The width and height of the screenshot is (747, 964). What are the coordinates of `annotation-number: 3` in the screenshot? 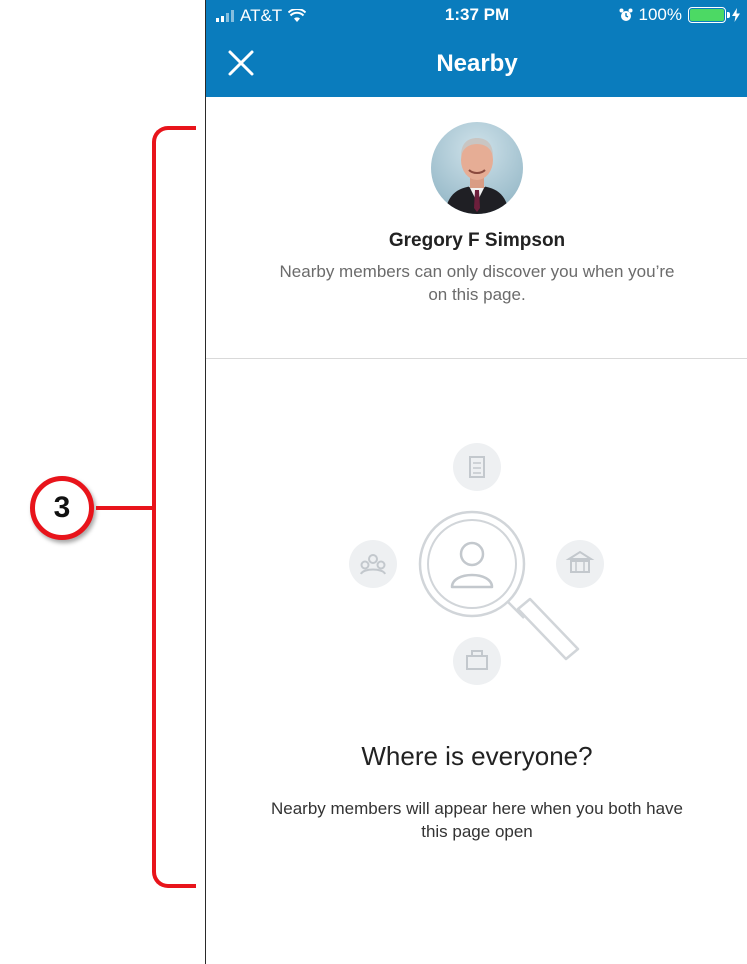 It's located at (62, 507).